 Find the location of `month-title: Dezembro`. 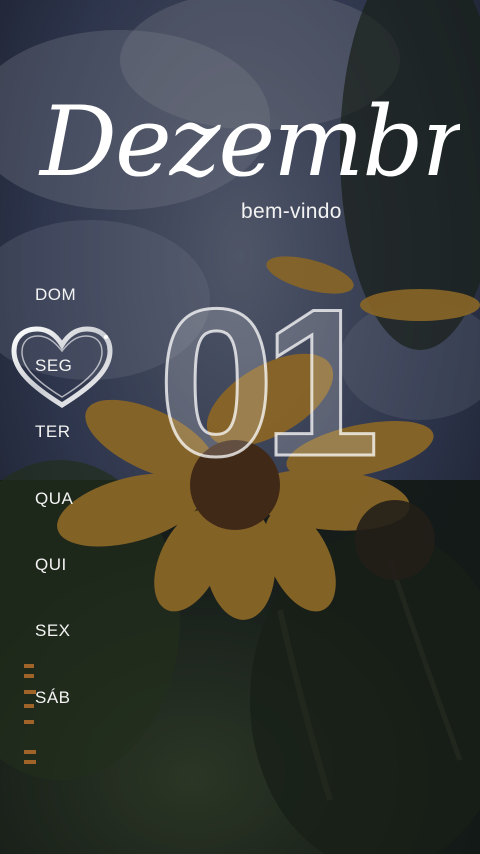

month-title: Dezembro is located at coordinates (249, 142).